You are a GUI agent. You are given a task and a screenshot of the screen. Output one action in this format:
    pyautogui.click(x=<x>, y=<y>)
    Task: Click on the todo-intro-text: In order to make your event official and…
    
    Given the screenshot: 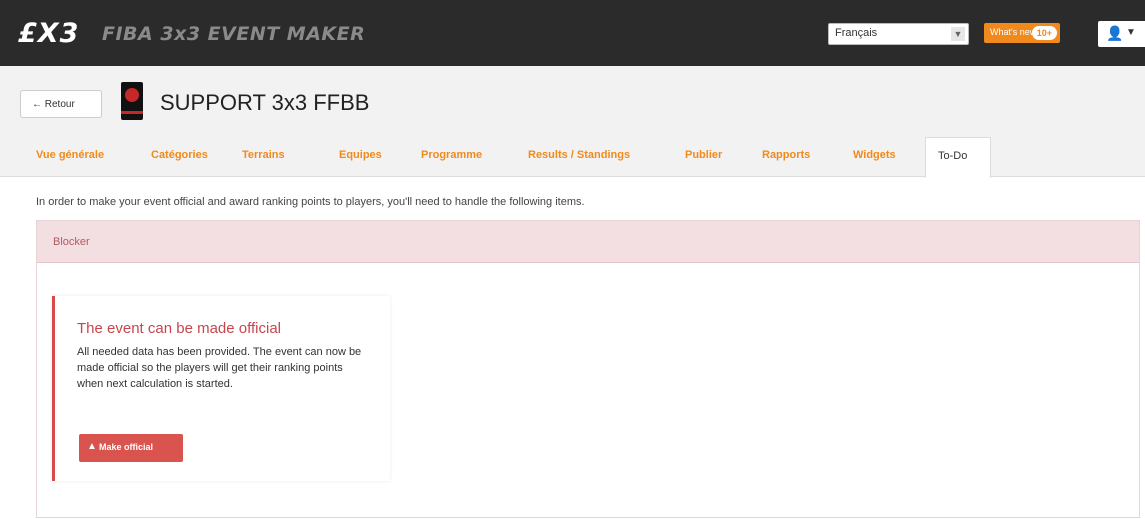 What is the action you would take?
    pyautogui.click(x=310, y=202)
    